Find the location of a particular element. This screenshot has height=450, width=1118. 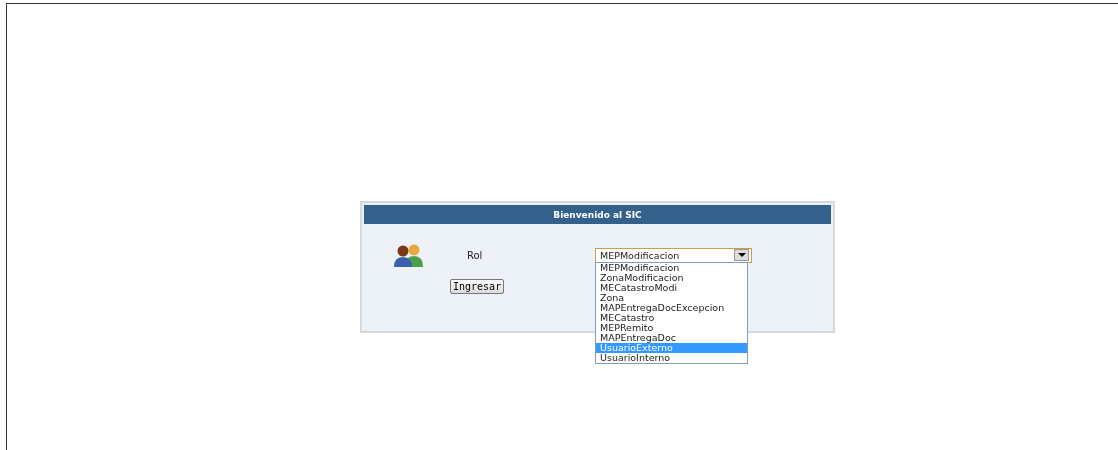

role-label: Rol is located at coordinates (475, 255).